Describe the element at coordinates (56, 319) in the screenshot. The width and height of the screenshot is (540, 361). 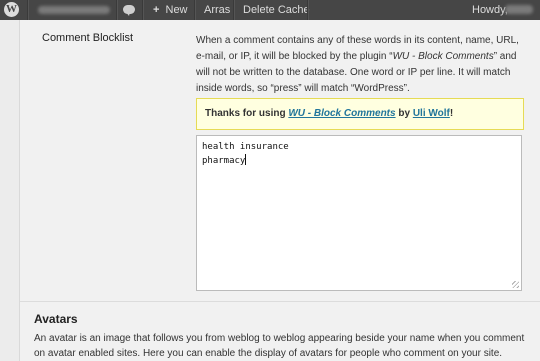
I see `avatars-heading: Avatars` at that location.